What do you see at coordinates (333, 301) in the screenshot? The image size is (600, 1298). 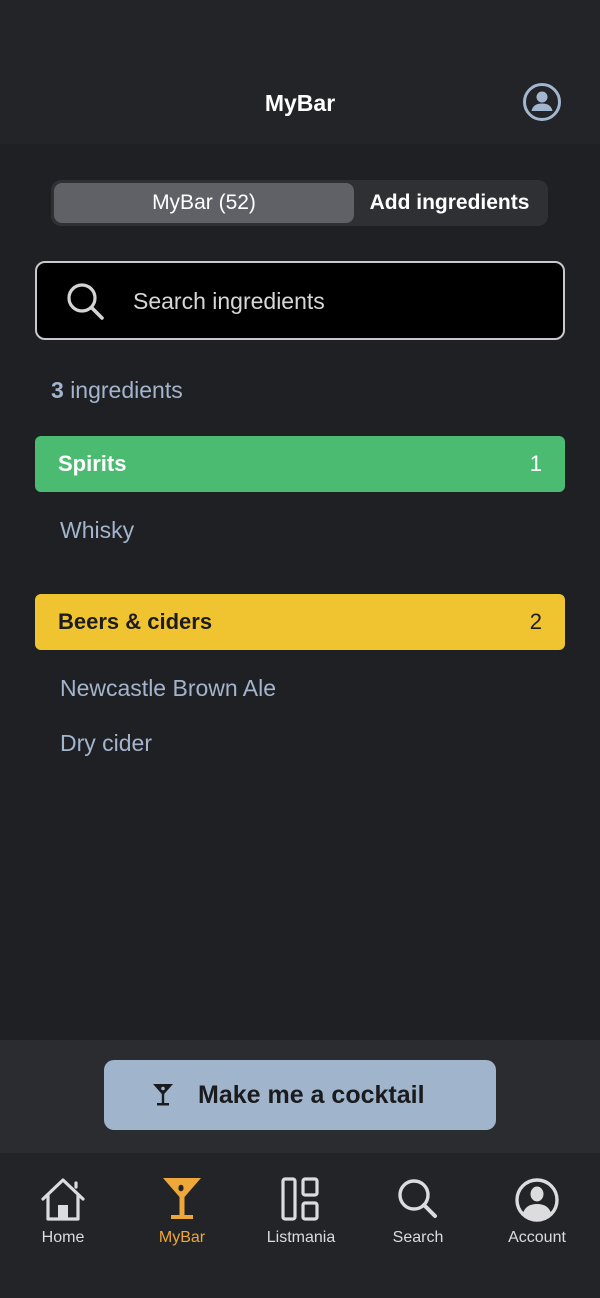 I see `search-input` at bounding box center [333, 301].